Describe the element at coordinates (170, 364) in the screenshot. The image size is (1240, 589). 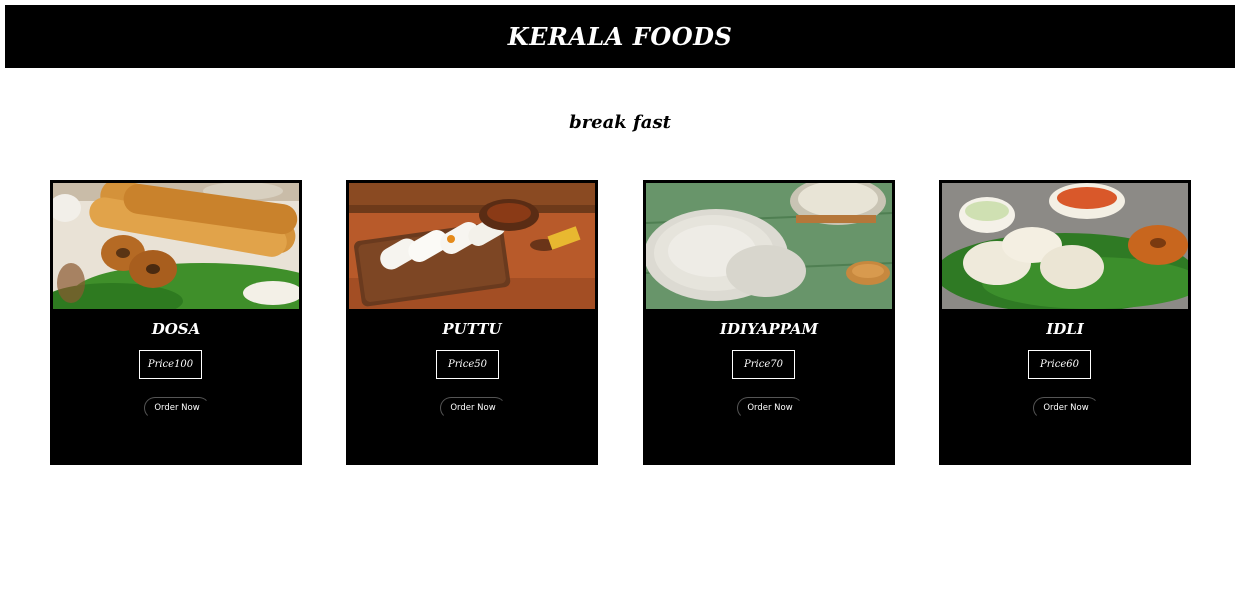
I see `food-price: Price100` at that location.